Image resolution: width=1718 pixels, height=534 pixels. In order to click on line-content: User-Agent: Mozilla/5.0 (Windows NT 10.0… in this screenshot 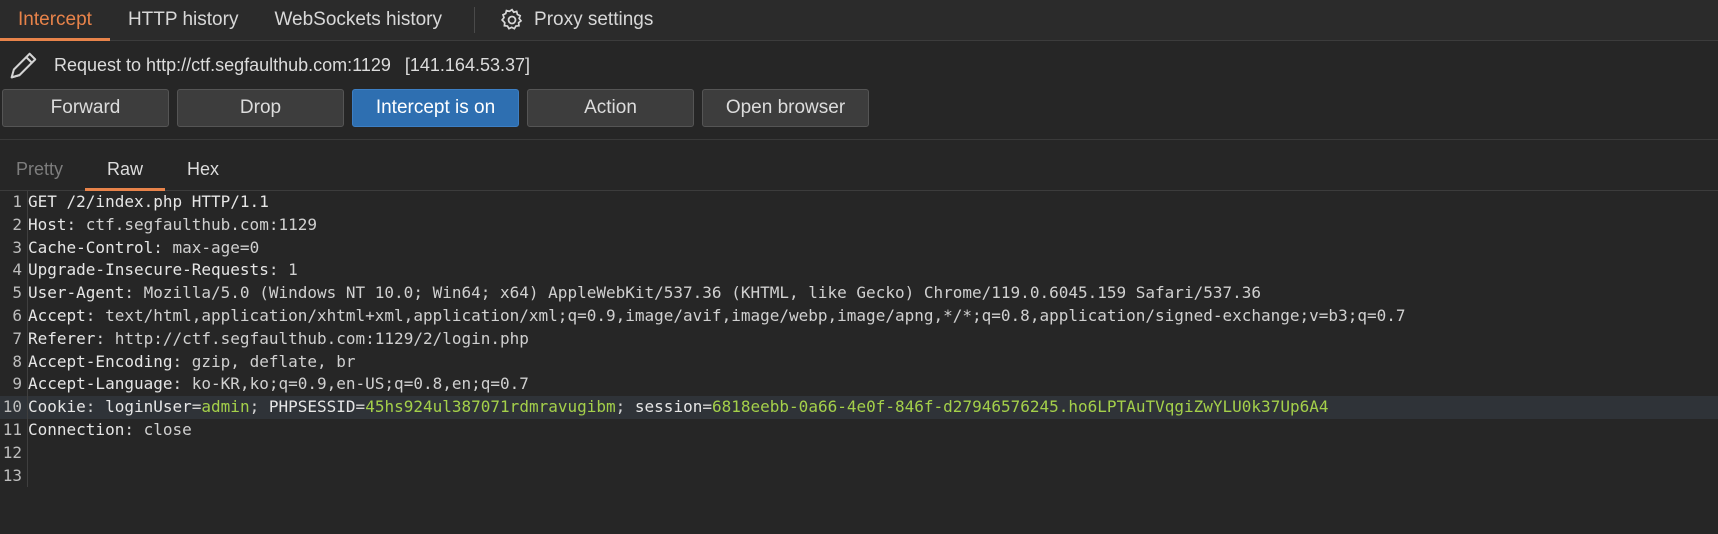, I will do `click(644, 293)`.